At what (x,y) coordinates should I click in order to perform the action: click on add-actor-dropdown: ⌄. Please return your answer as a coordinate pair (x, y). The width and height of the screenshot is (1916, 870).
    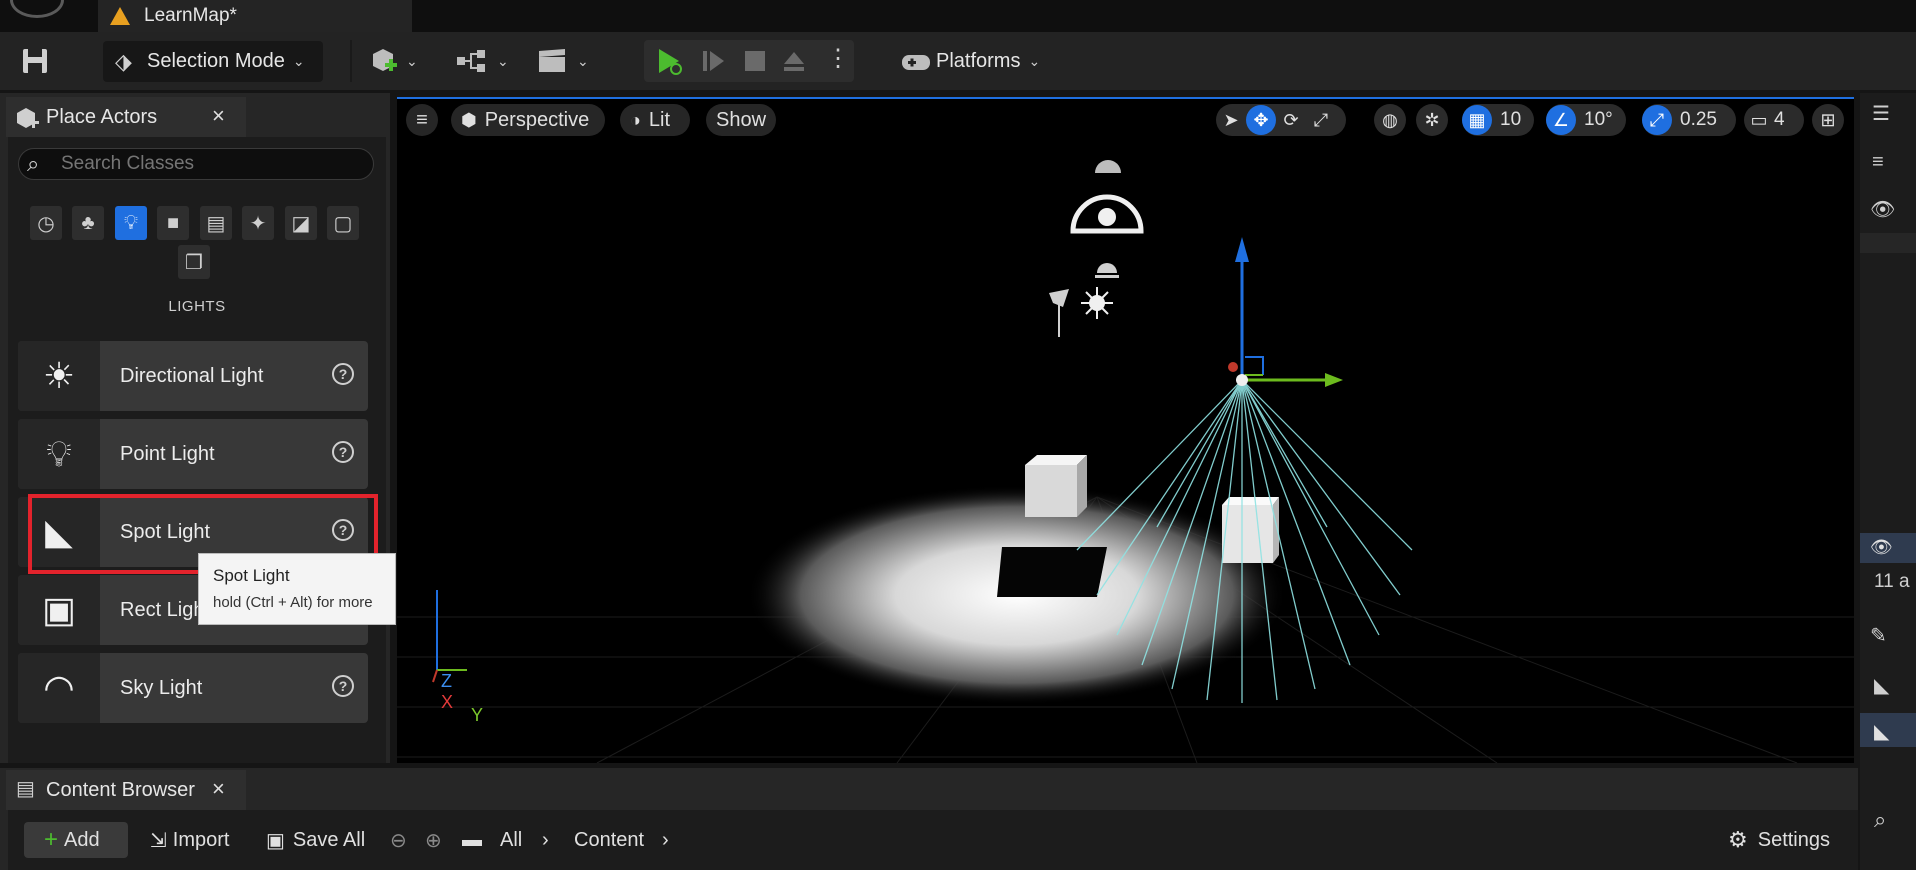
    Looking at the image, I should click on (393, 61).